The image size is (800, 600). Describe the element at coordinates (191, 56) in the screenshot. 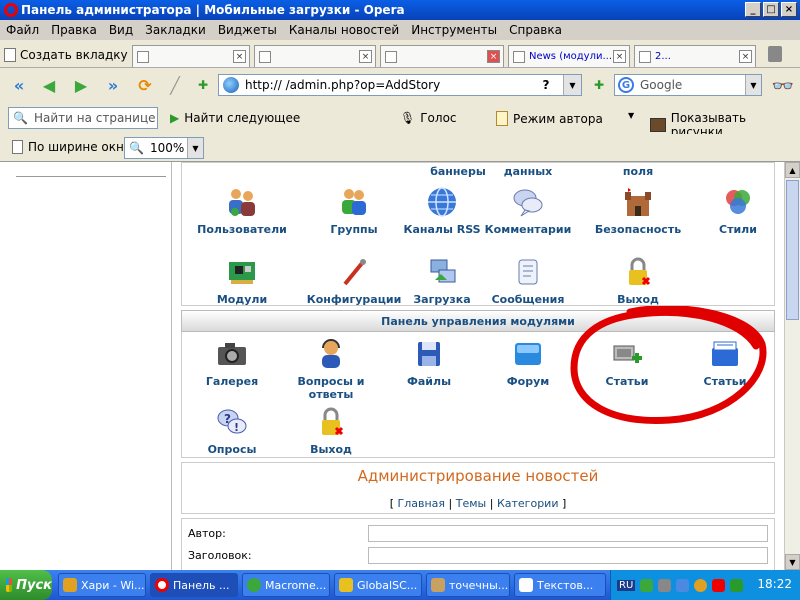

I see `tab-1: ×` at that location.